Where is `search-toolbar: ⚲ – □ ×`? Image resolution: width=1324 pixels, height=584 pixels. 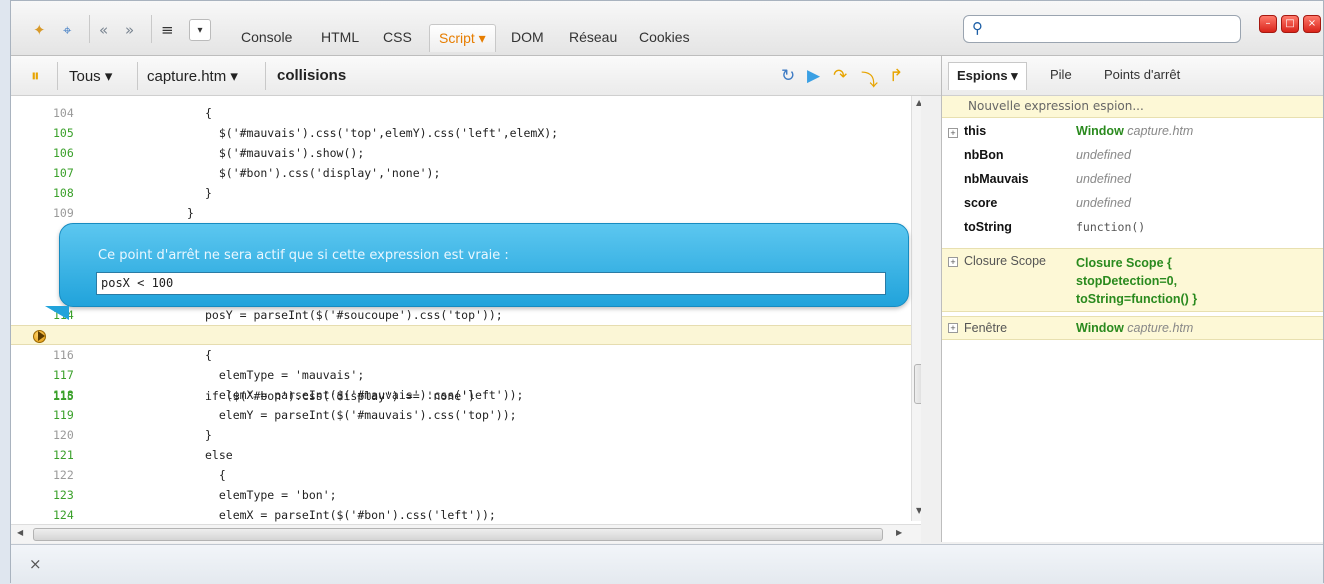 search-toolbar: ⚲ – □ × is located at coordinates (1132, 28).